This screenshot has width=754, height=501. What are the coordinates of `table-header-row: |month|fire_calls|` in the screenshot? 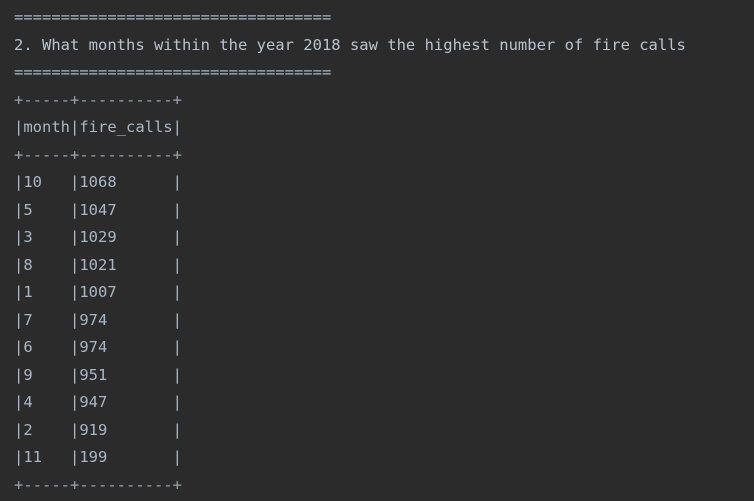 It's located at (98, 127).